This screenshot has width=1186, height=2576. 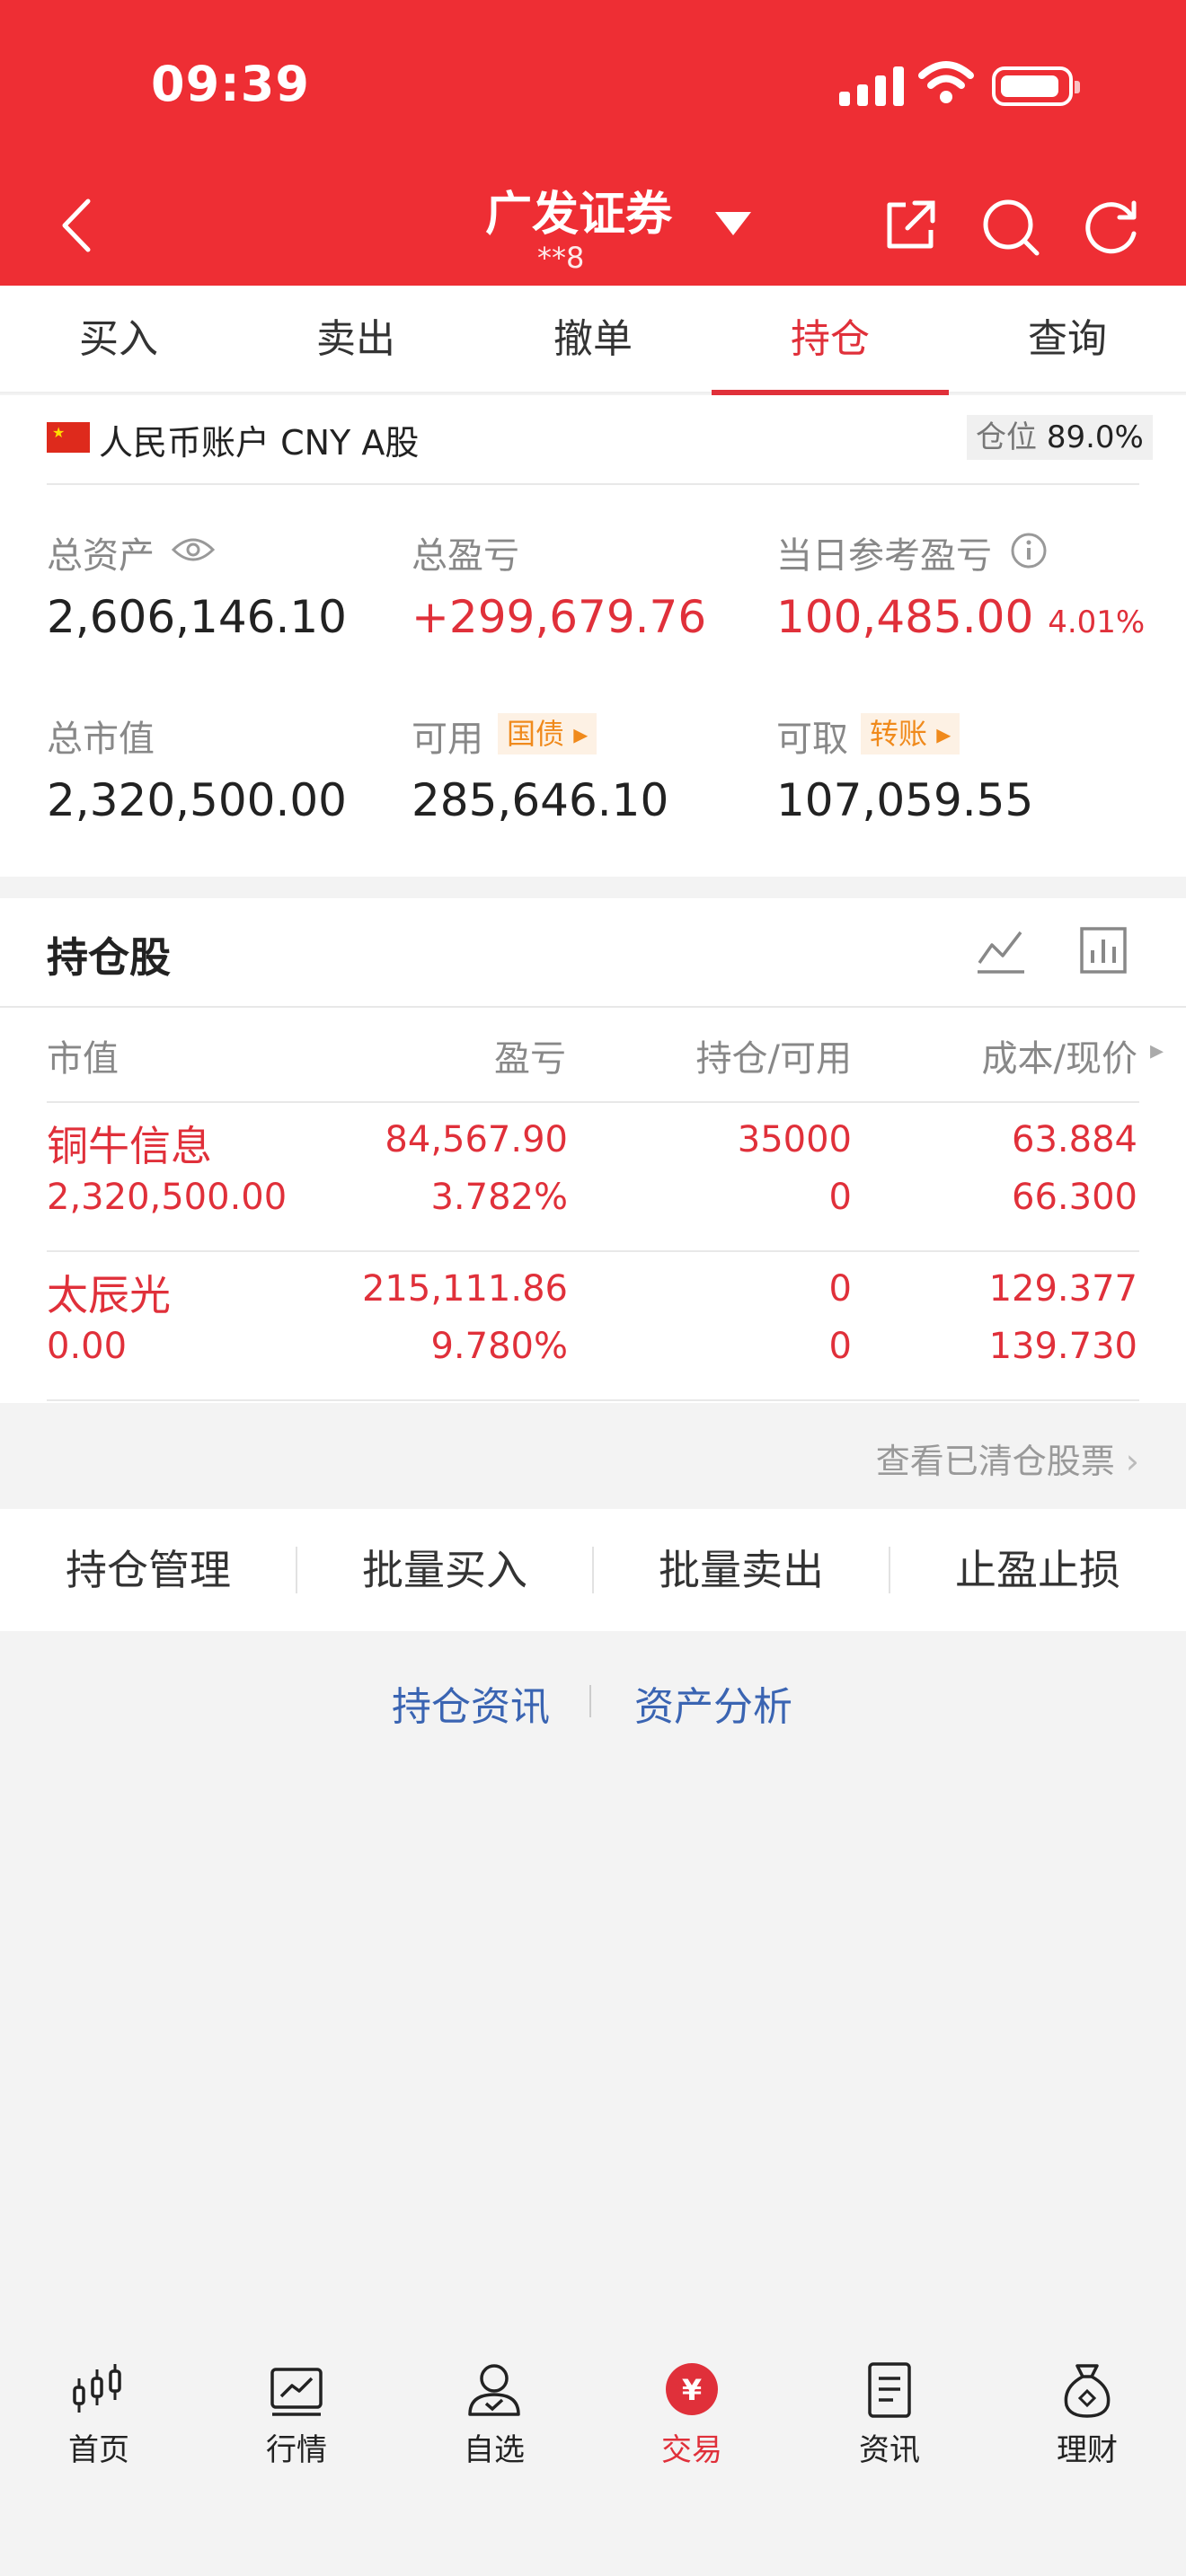 I want to click on nav-wealth: 理财, so click(x=1087, y=2414).